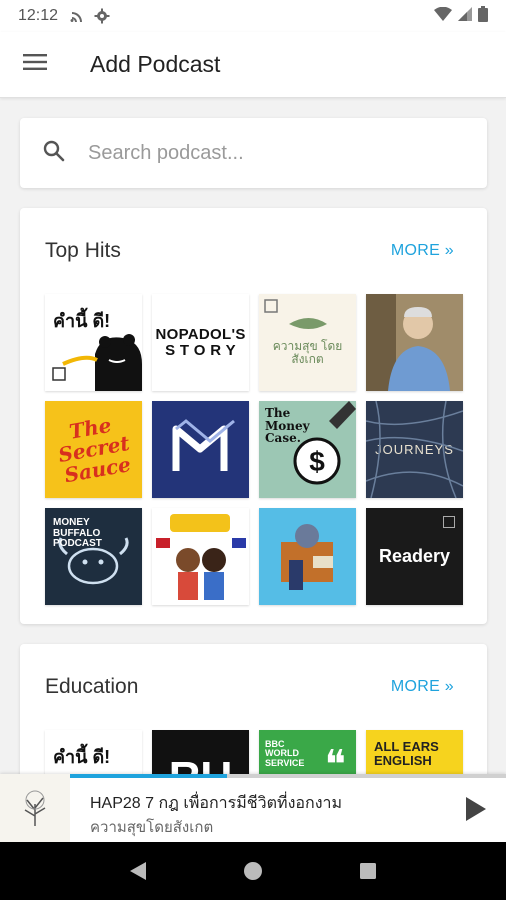  Describe the element at coordinates (449, 522) in the screenshot. I see `logo-mark-icon` at that location.